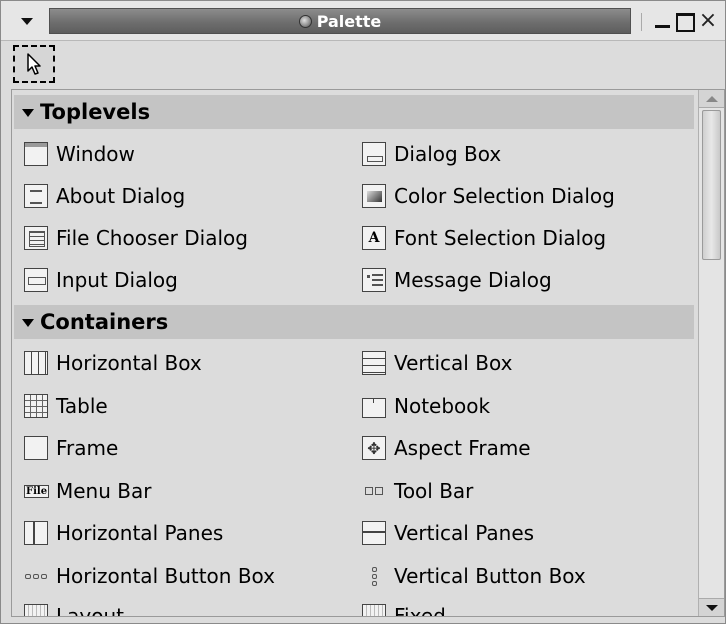 The width and height of the screenshot is (726, 624). What do you see at coordinates (104, 322) in the screenshot?
I see `section-title: Containers` at bounding box center [104, 322].